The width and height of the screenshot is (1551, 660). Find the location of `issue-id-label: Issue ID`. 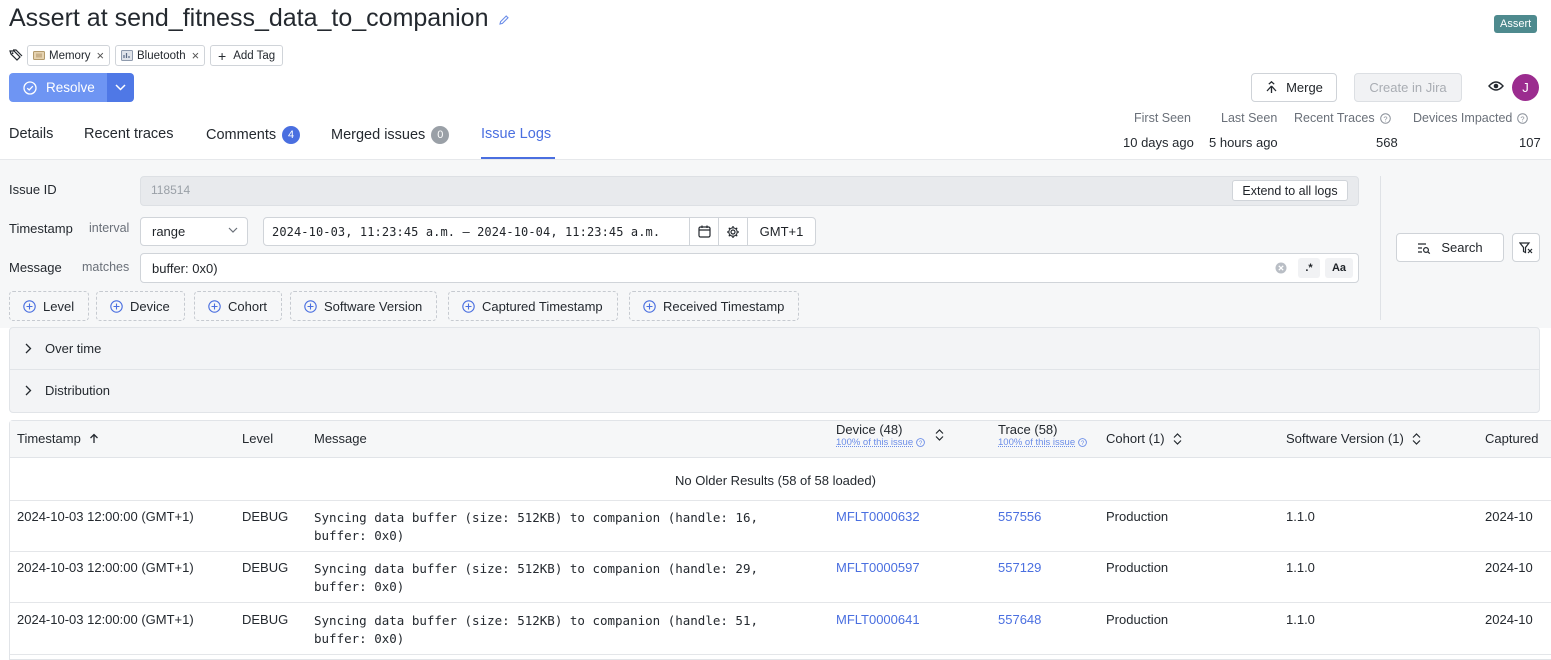

issue-id-label: Issue ID is located at coordinates (33, 189).